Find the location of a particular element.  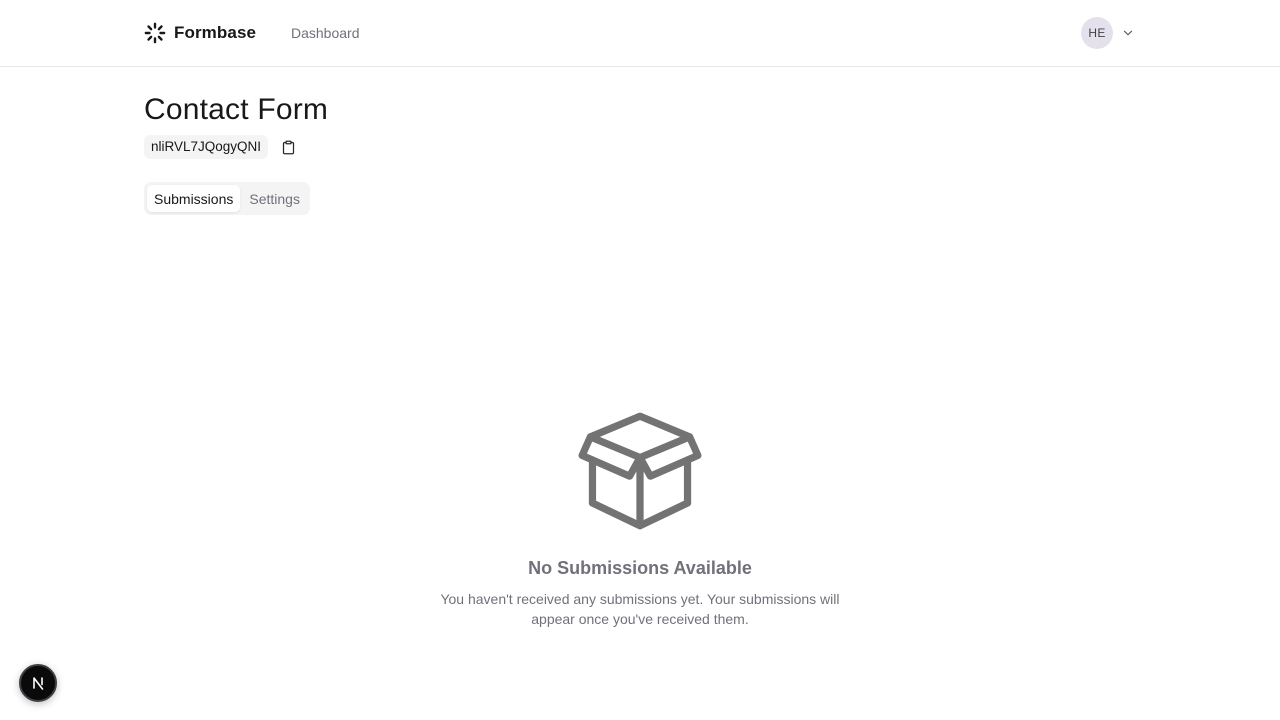

tab-submissions: Submissions is located at coordinates (194, 198).